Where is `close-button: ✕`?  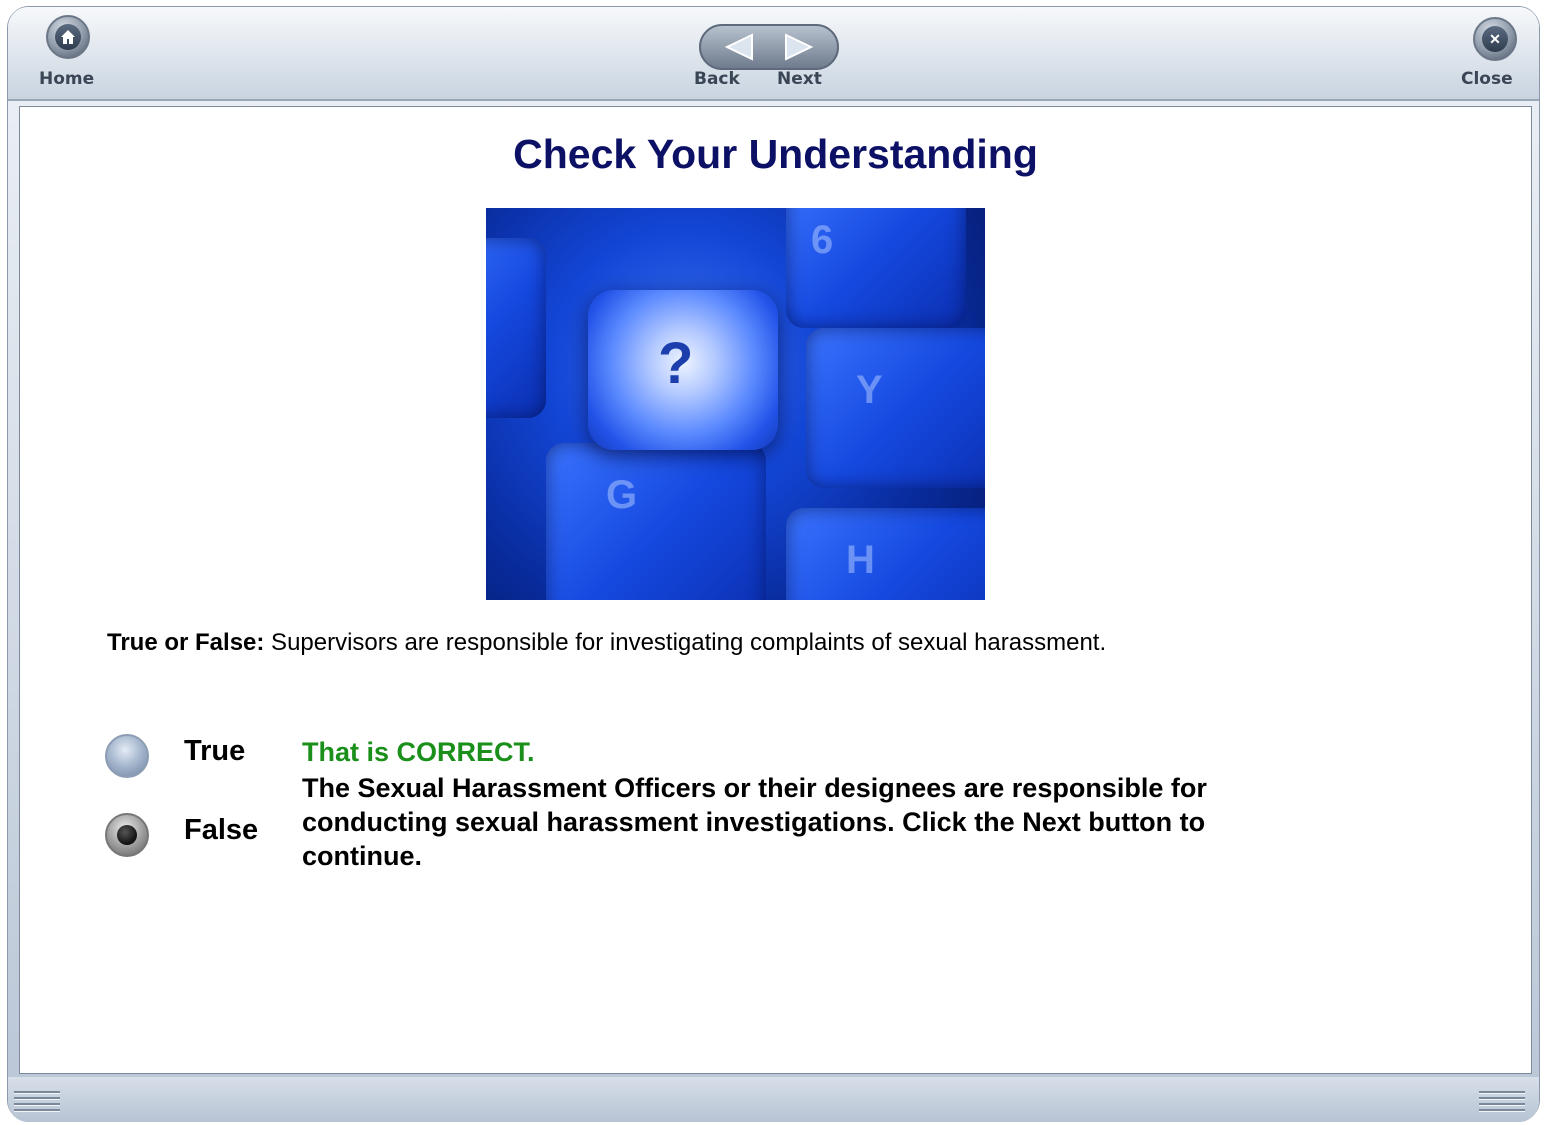 close-button: ✕ is located at coordinates (1495, 39).